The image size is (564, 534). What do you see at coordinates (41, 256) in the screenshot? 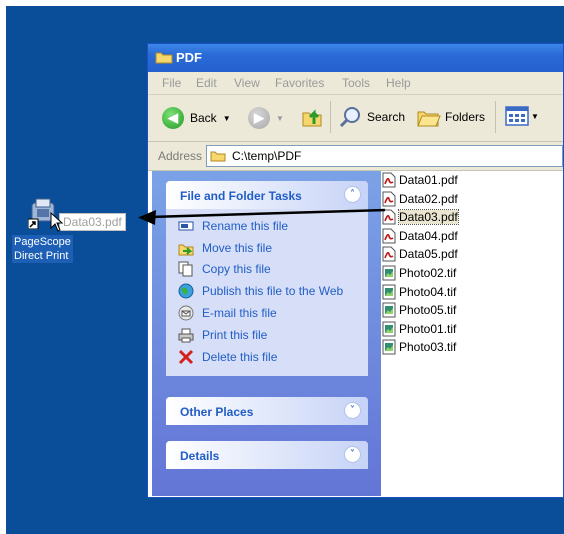
I see `desktop-icon-label-line2: Direct Print` at bounding box center [41, 256].